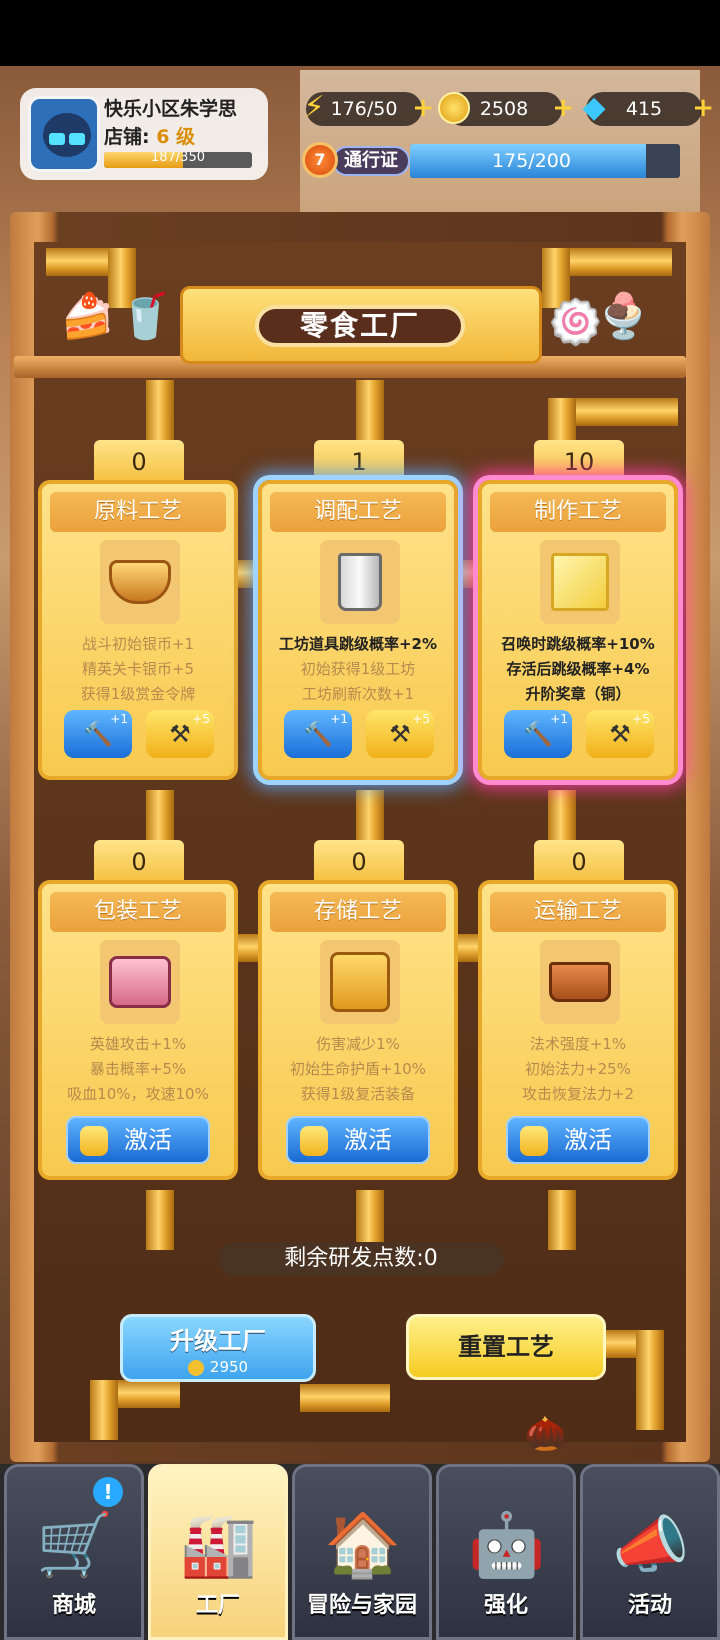 Image resolution: width=720 pixels, height=1640 pixels. Describe the element at coordinates (578, 512) in the screenshot. I see `card-title: 制作工艺` at that location.